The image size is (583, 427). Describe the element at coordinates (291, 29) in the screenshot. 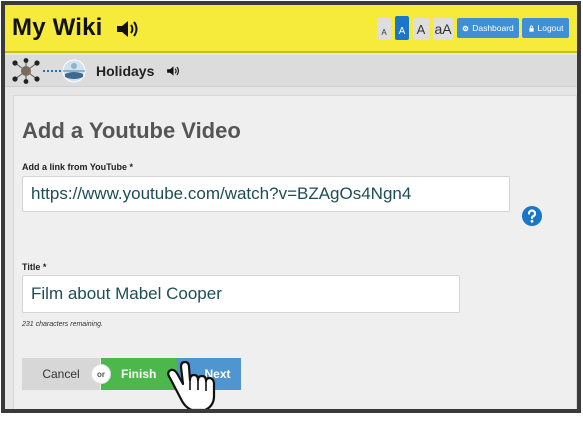

I see `top-bar: My Wiki A A A aA Dashboard Logout` at that location.